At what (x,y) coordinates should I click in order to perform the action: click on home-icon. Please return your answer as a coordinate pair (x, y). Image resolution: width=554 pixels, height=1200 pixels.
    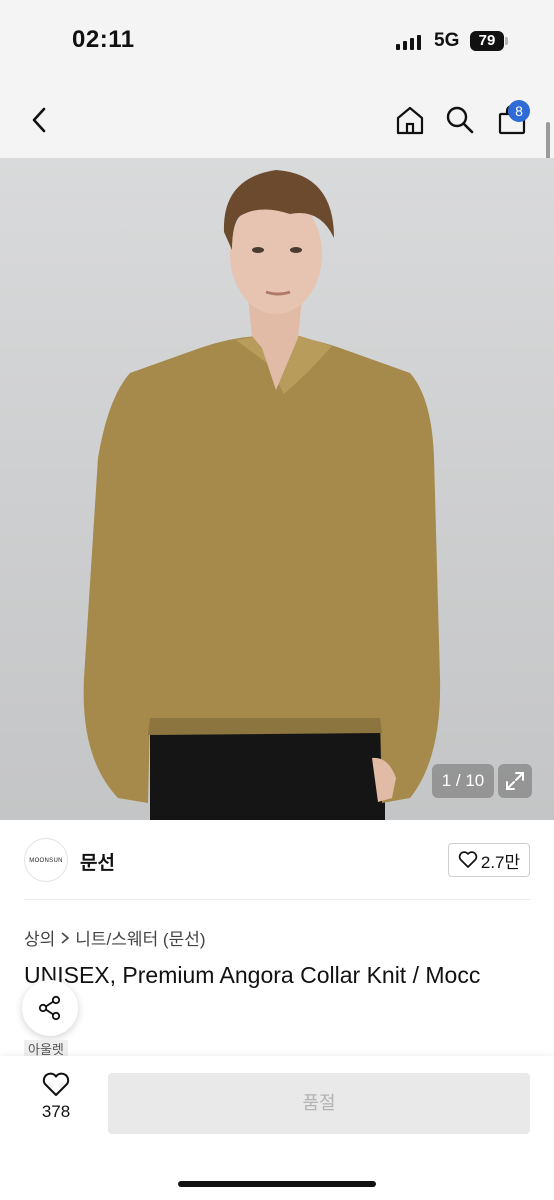
    Looking at the image, I should click on (410, 120).